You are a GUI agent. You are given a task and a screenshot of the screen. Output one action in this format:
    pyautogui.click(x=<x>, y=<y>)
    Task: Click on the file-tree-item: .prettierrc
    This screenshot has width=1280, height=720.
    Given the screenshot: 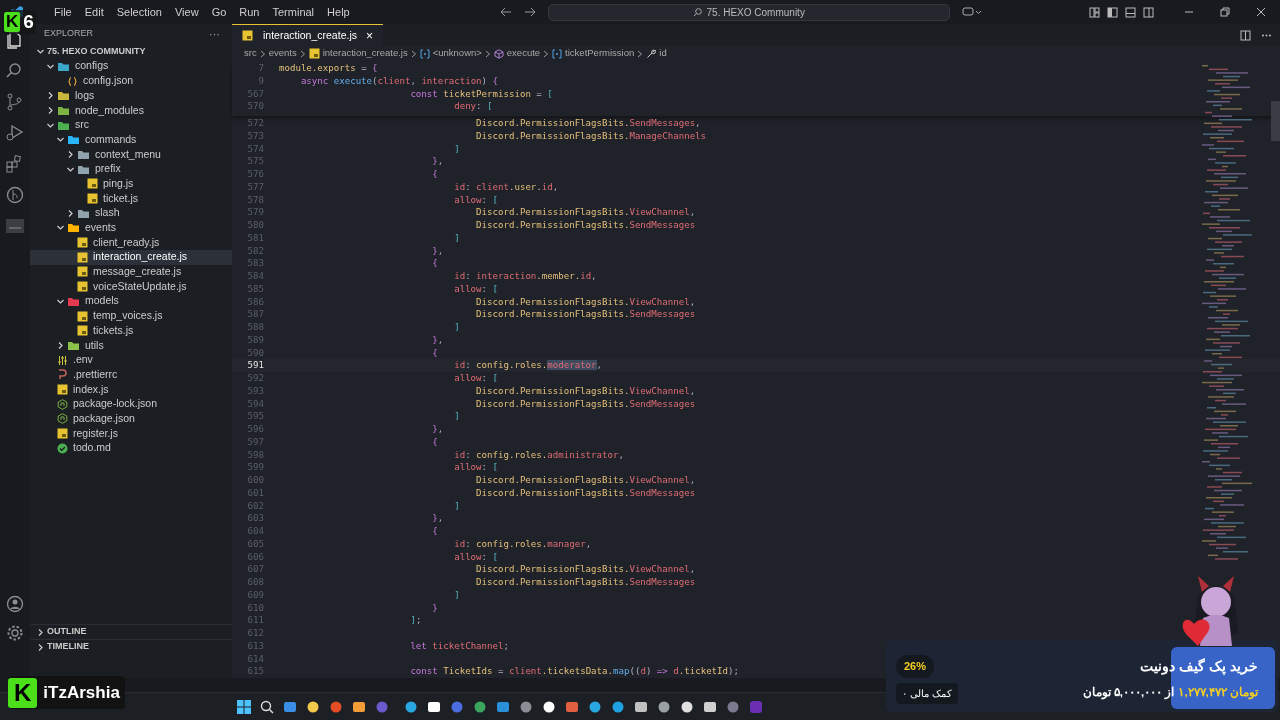 What is the action you would take?
    pyautogui.click(x=131, y=375)
    